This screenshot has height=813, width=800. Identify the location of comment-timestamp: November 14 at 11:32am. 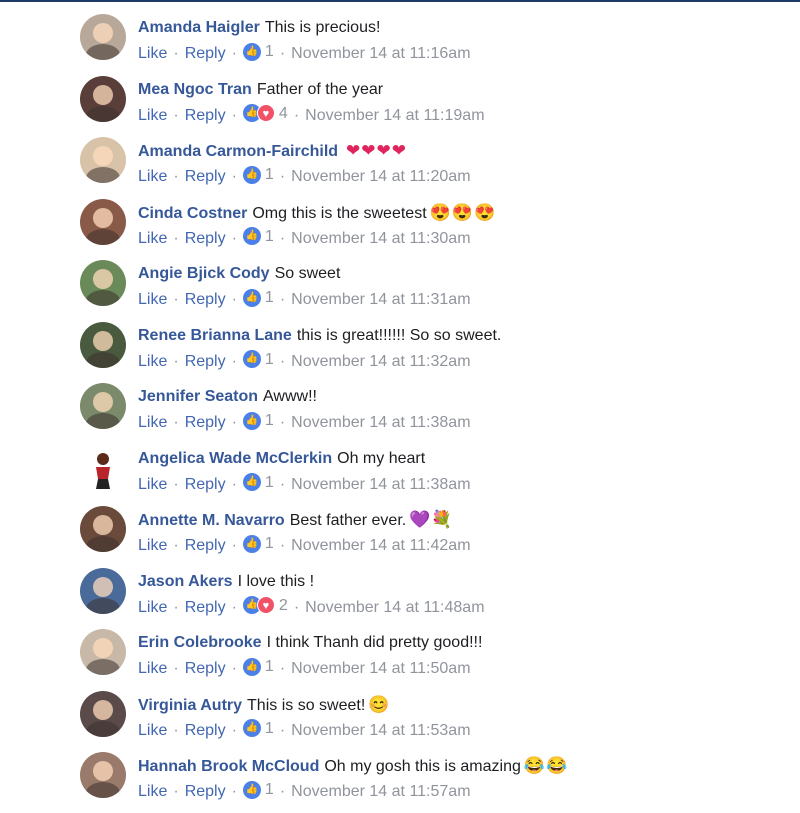
(380, 361).